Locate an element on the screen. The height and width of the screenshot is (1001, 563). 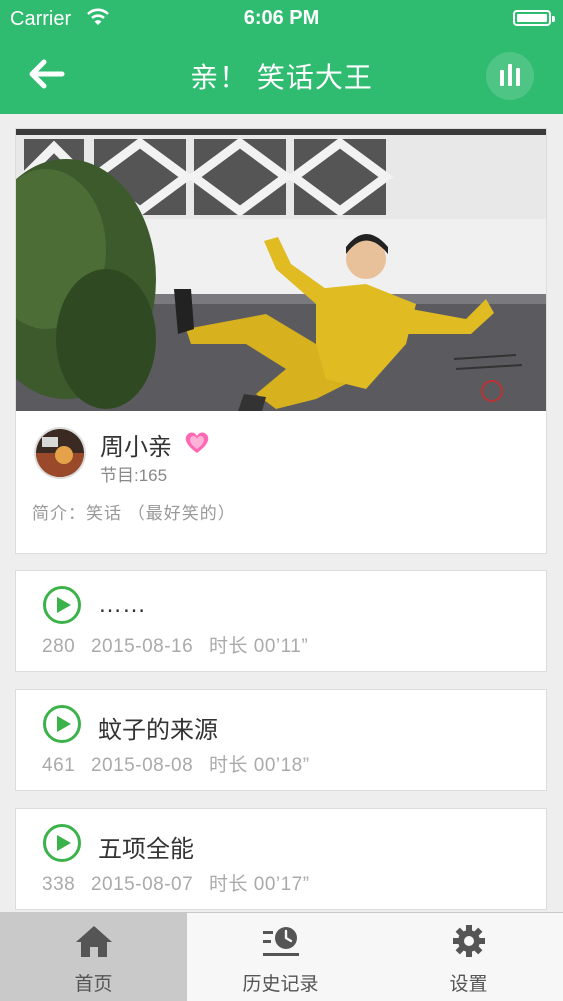
episode-date: 2015-08-08 is located at coordinates (142, 765).